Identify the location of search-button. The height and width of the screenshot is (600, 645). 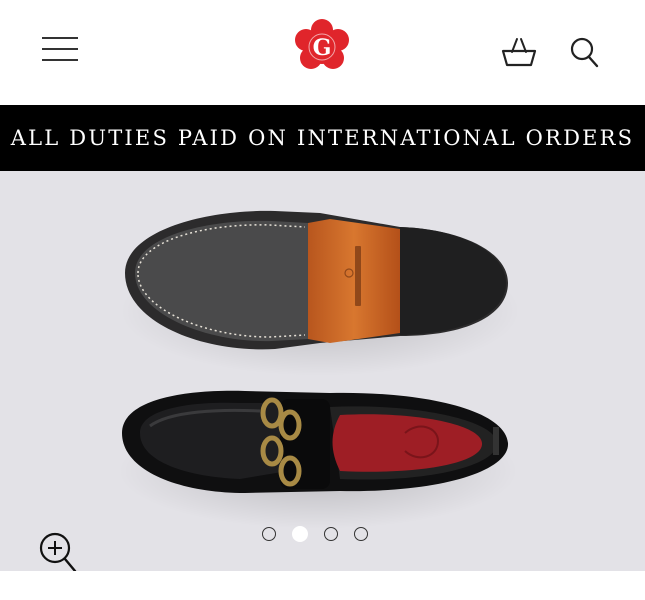
(585, 52).